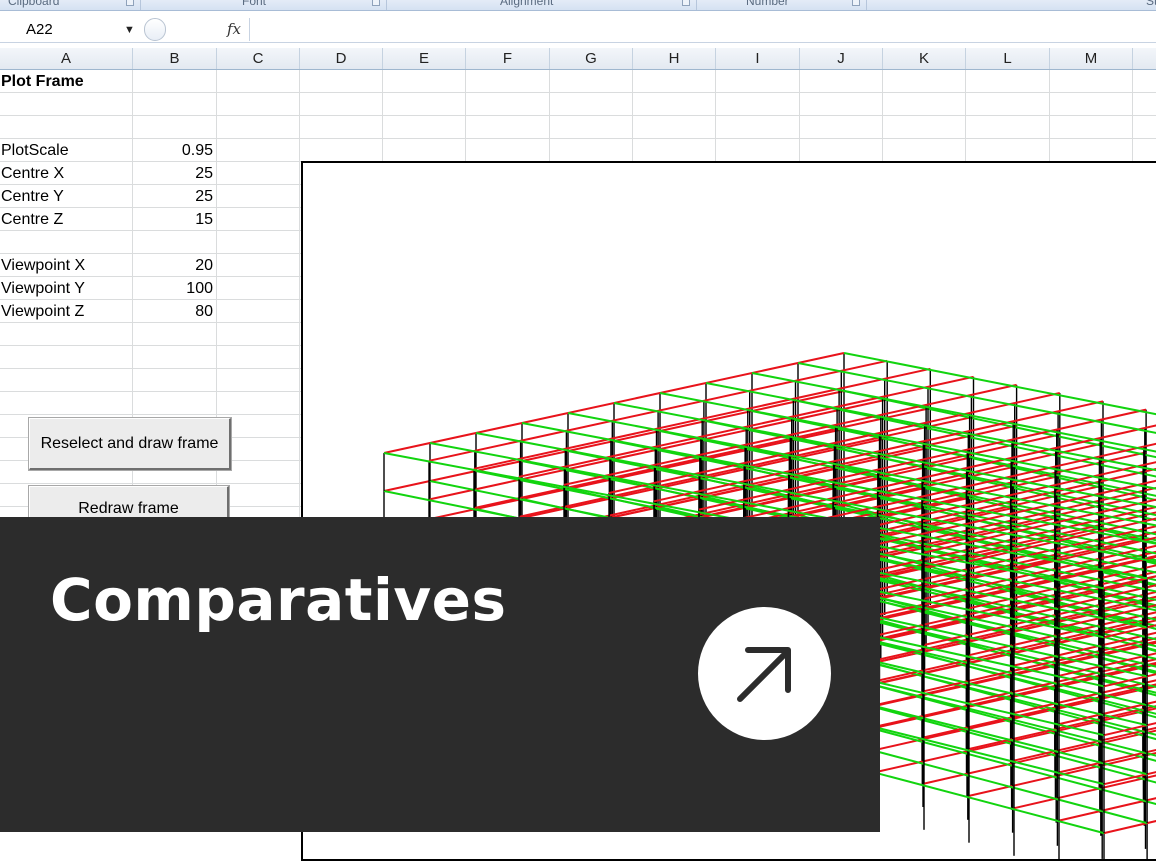 This screenshot has width=1156, height=861. I want to click on ribbon-group-alignment: Alignment, so click(527, 4).